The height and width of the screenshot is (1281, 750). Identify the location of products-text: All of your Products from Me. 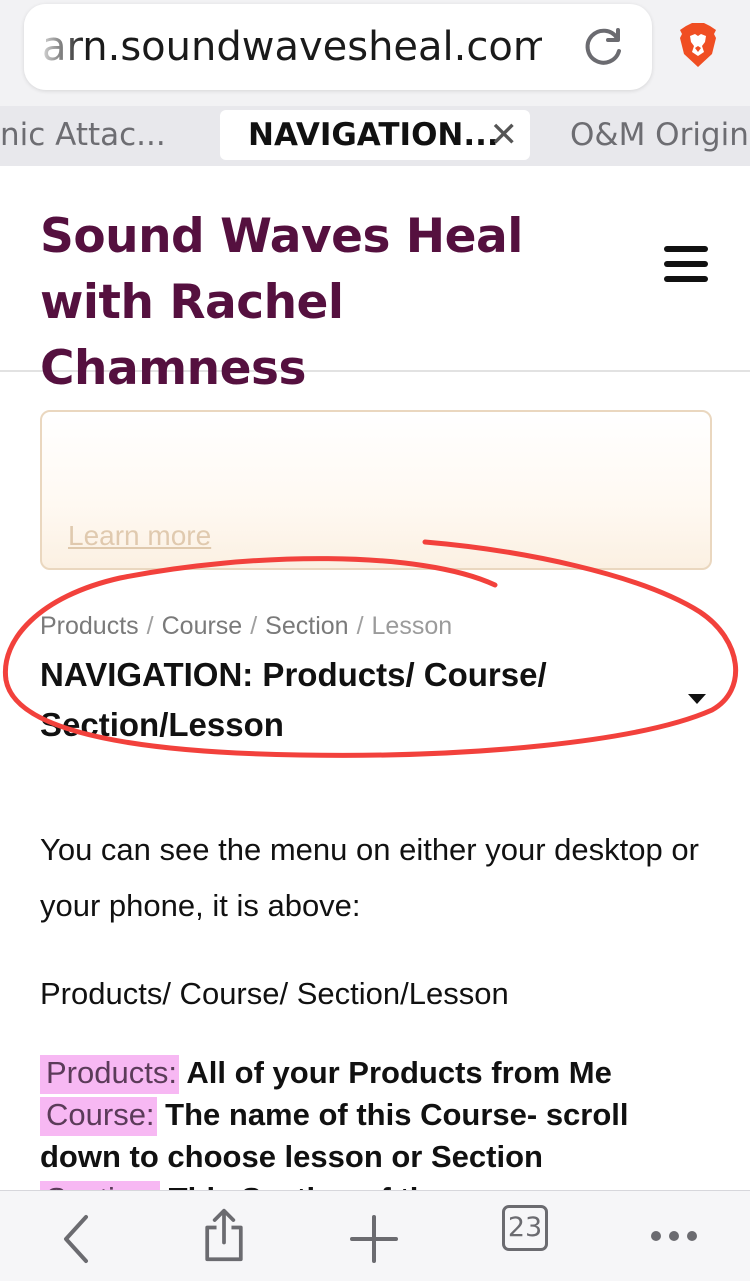
(395, 1072).